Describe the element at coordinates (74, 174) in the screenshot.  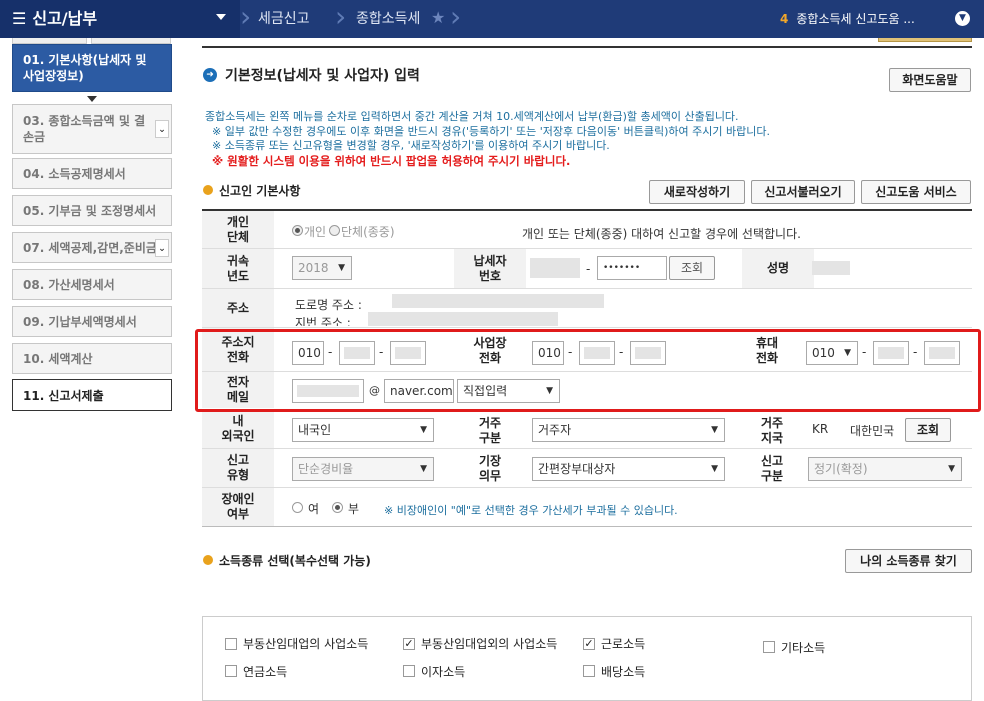
I see `sidebar-item-label: 04. 소득공제명세서` at that location.